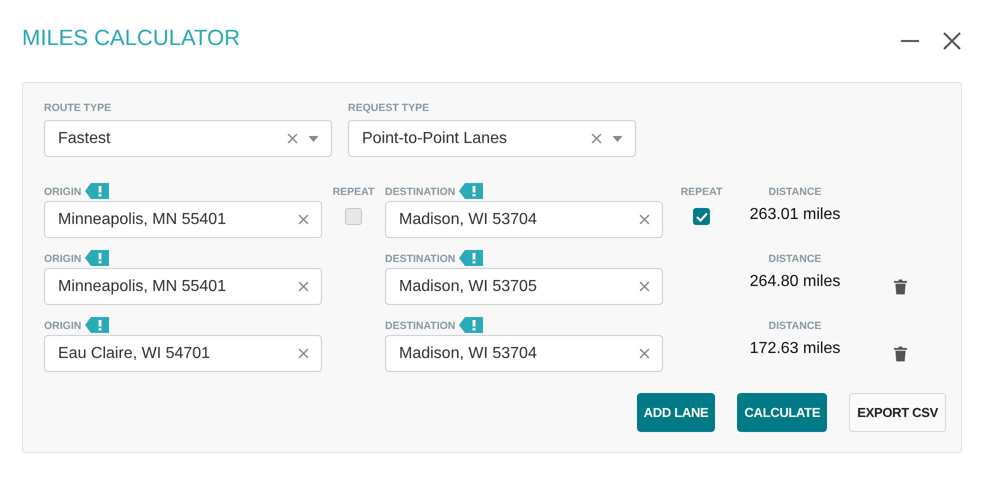 This screenshot has width=987, height=481. Describe the element at coordinates (795, 215) in the screenshot. I see `distance-value: 263.01 miles` at that location.